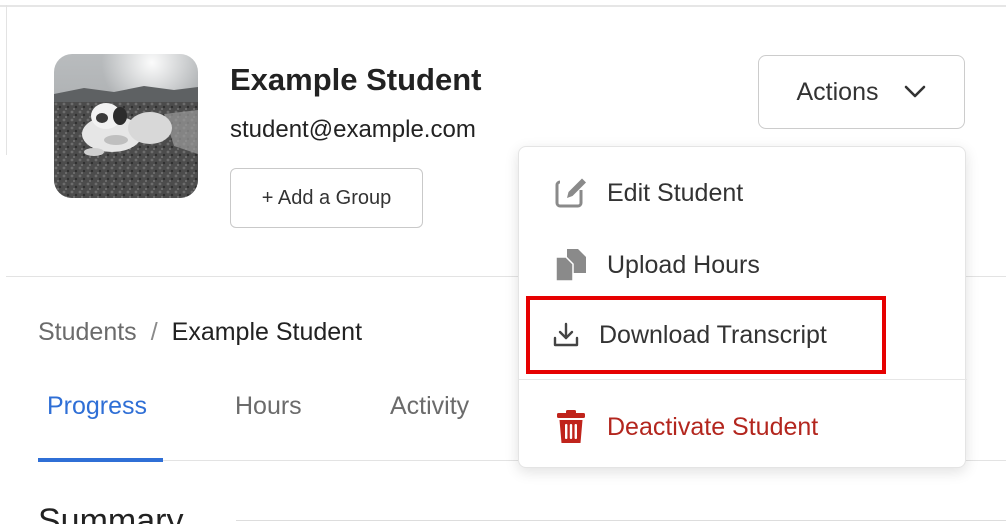 This screenshot has height=524, width=1006. I want to click on actions-button-label: Actions, so click(837, 91).